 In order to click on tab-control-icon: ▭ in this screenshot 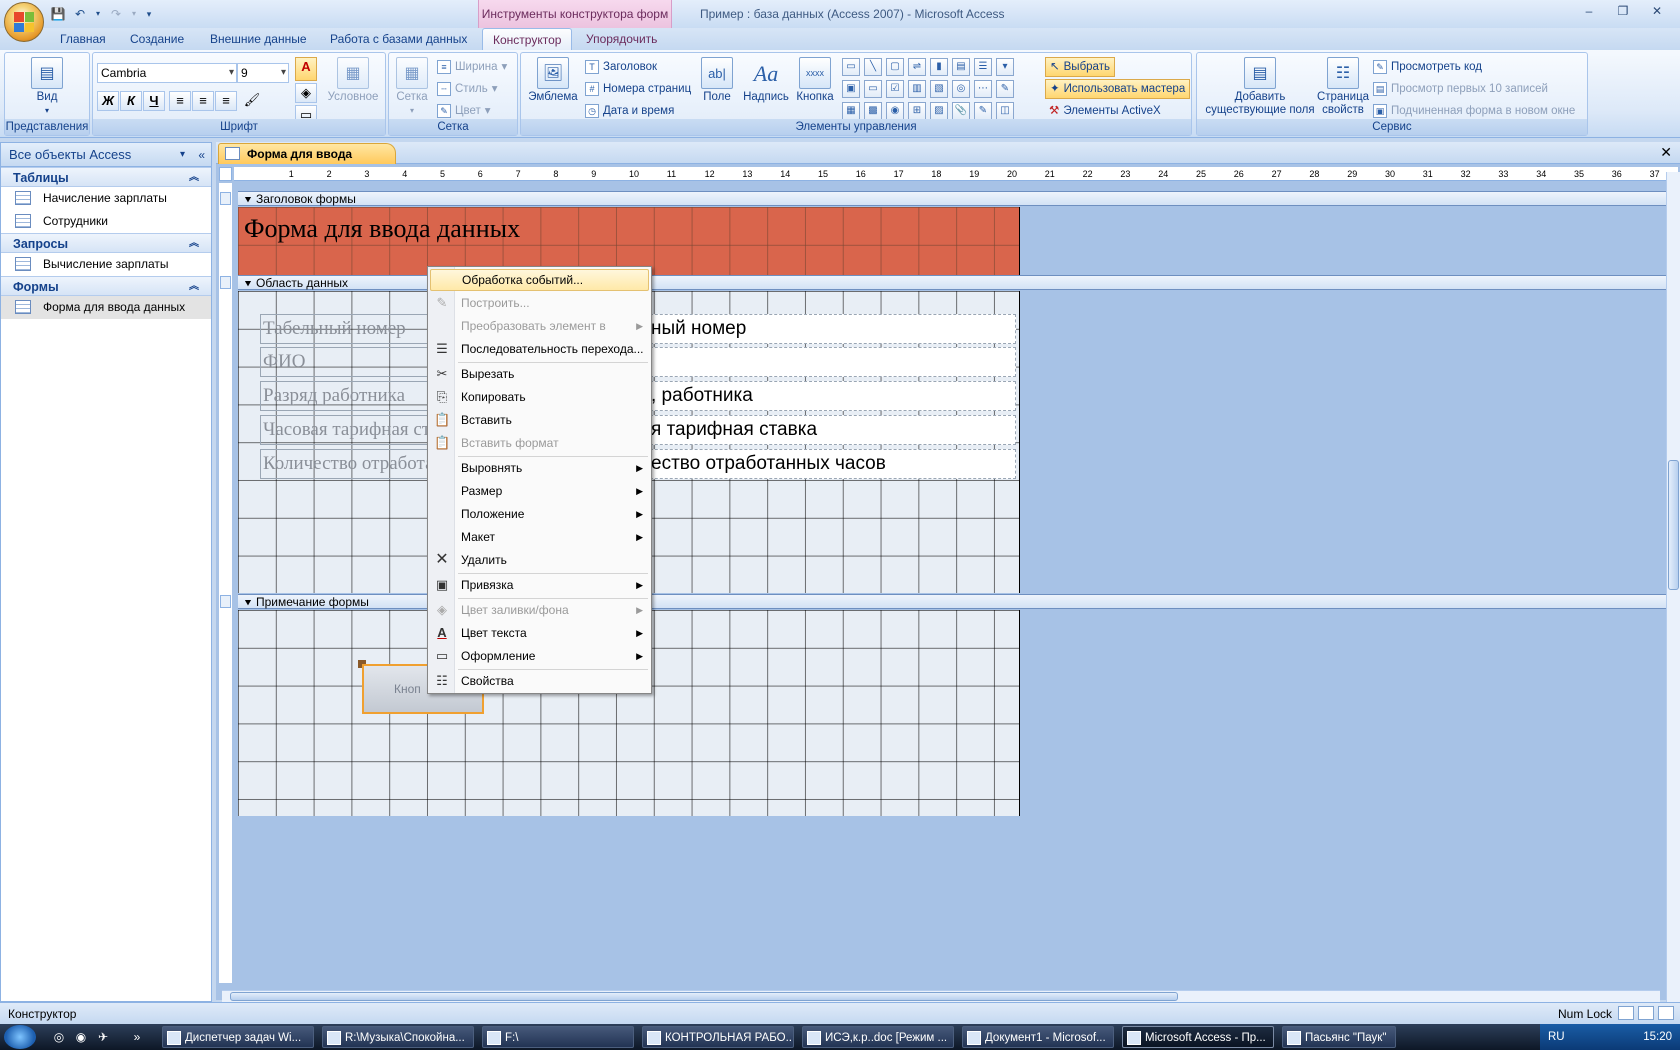, I will do `click(851, 67)`.